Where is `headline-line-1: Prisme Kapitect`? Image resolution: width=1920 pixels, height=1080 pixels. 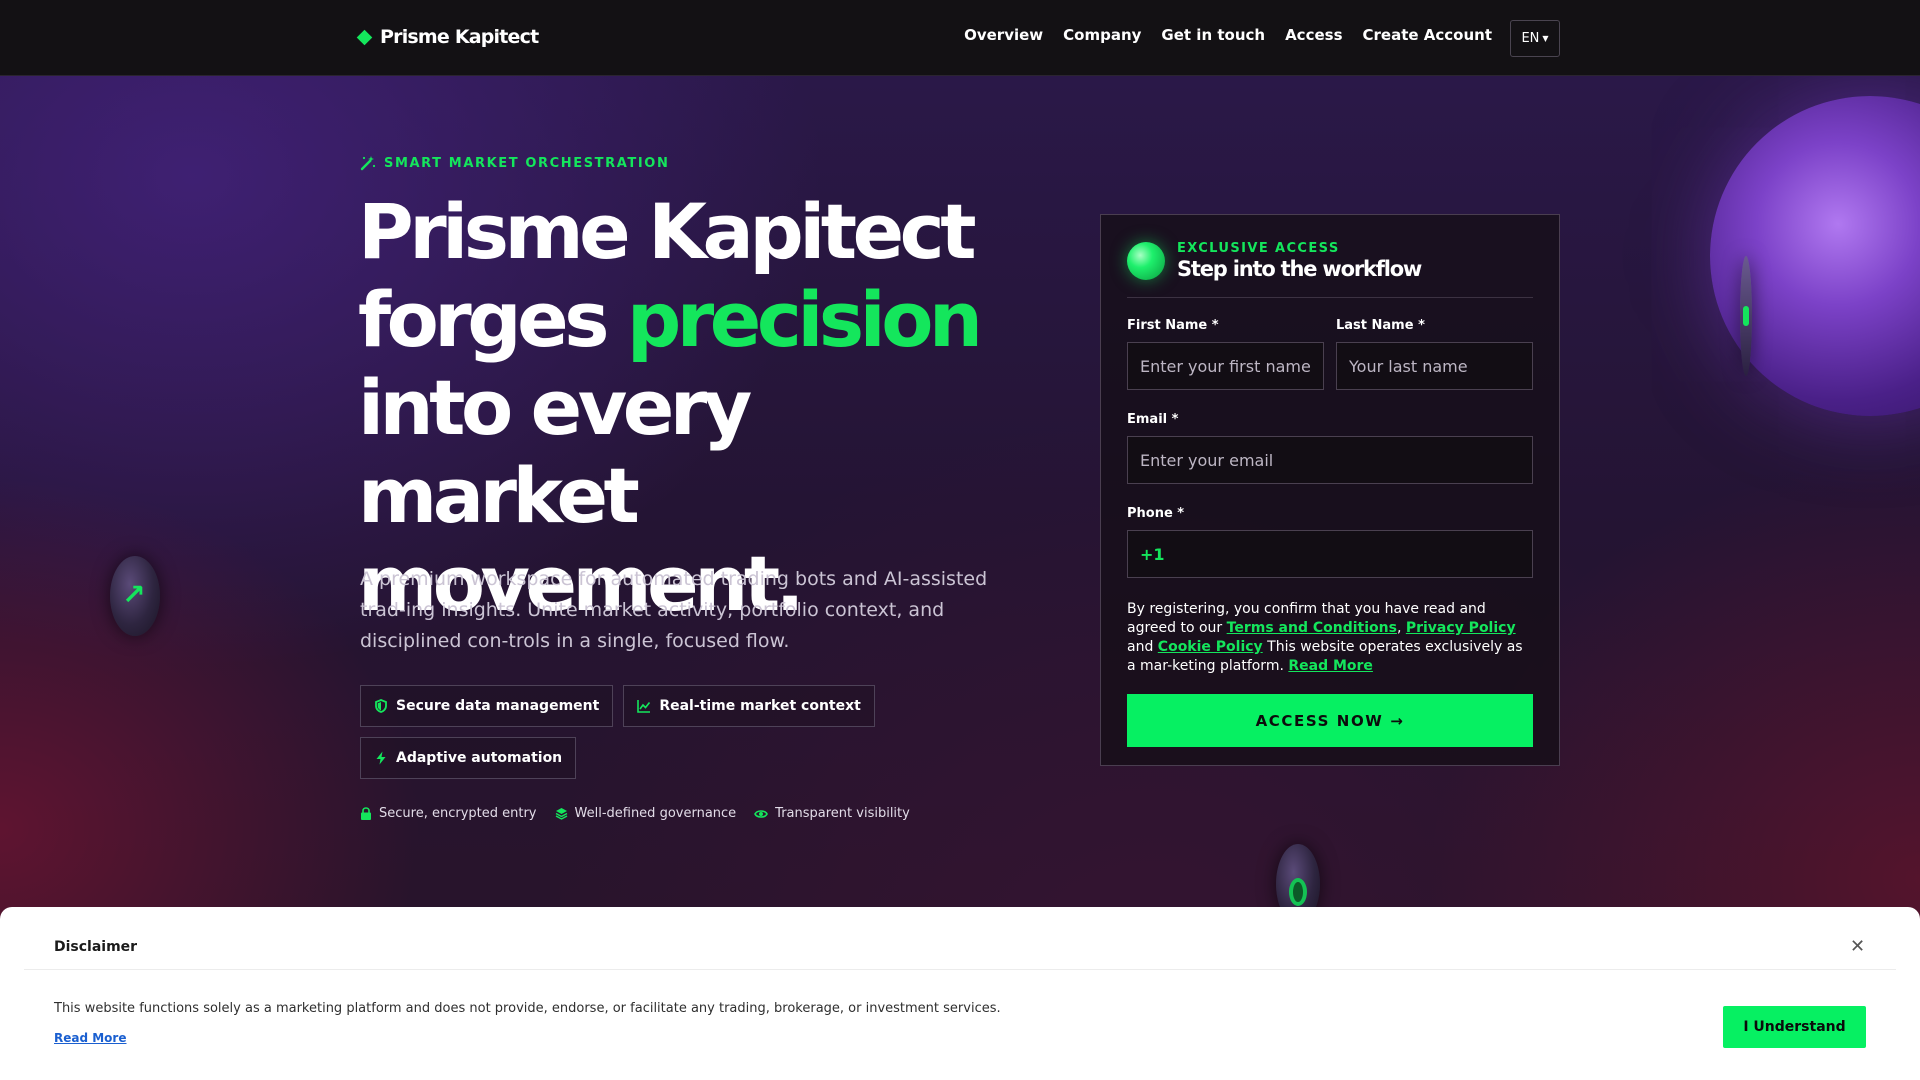 headline-line-1: Prisme Kapitect is located at coordinates (667, 231).